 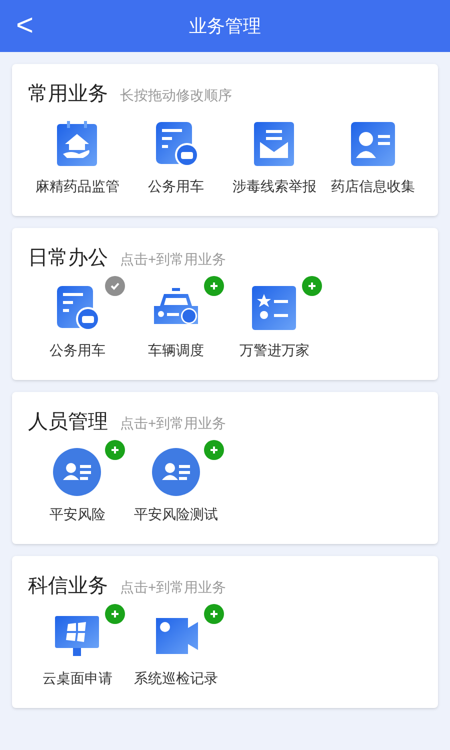 What do you see at coordinates (77, 678) in the screenshot?
I see `service-label: 云桌面申请` at bounding box center [77, 678].